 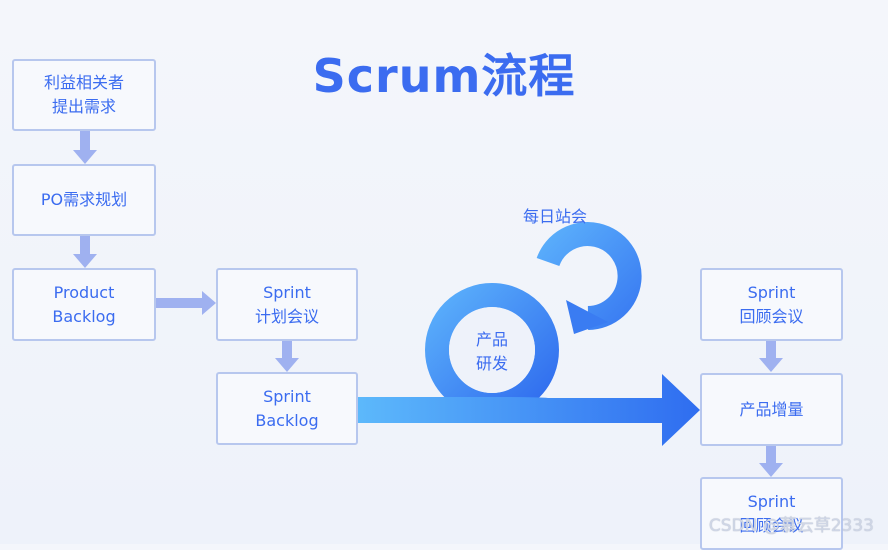 What do you see at coordinates (287, 408) in the screenshot?
I see `box-sprint-backlog: Sprint Backlog` at bounding box center [287, 408].